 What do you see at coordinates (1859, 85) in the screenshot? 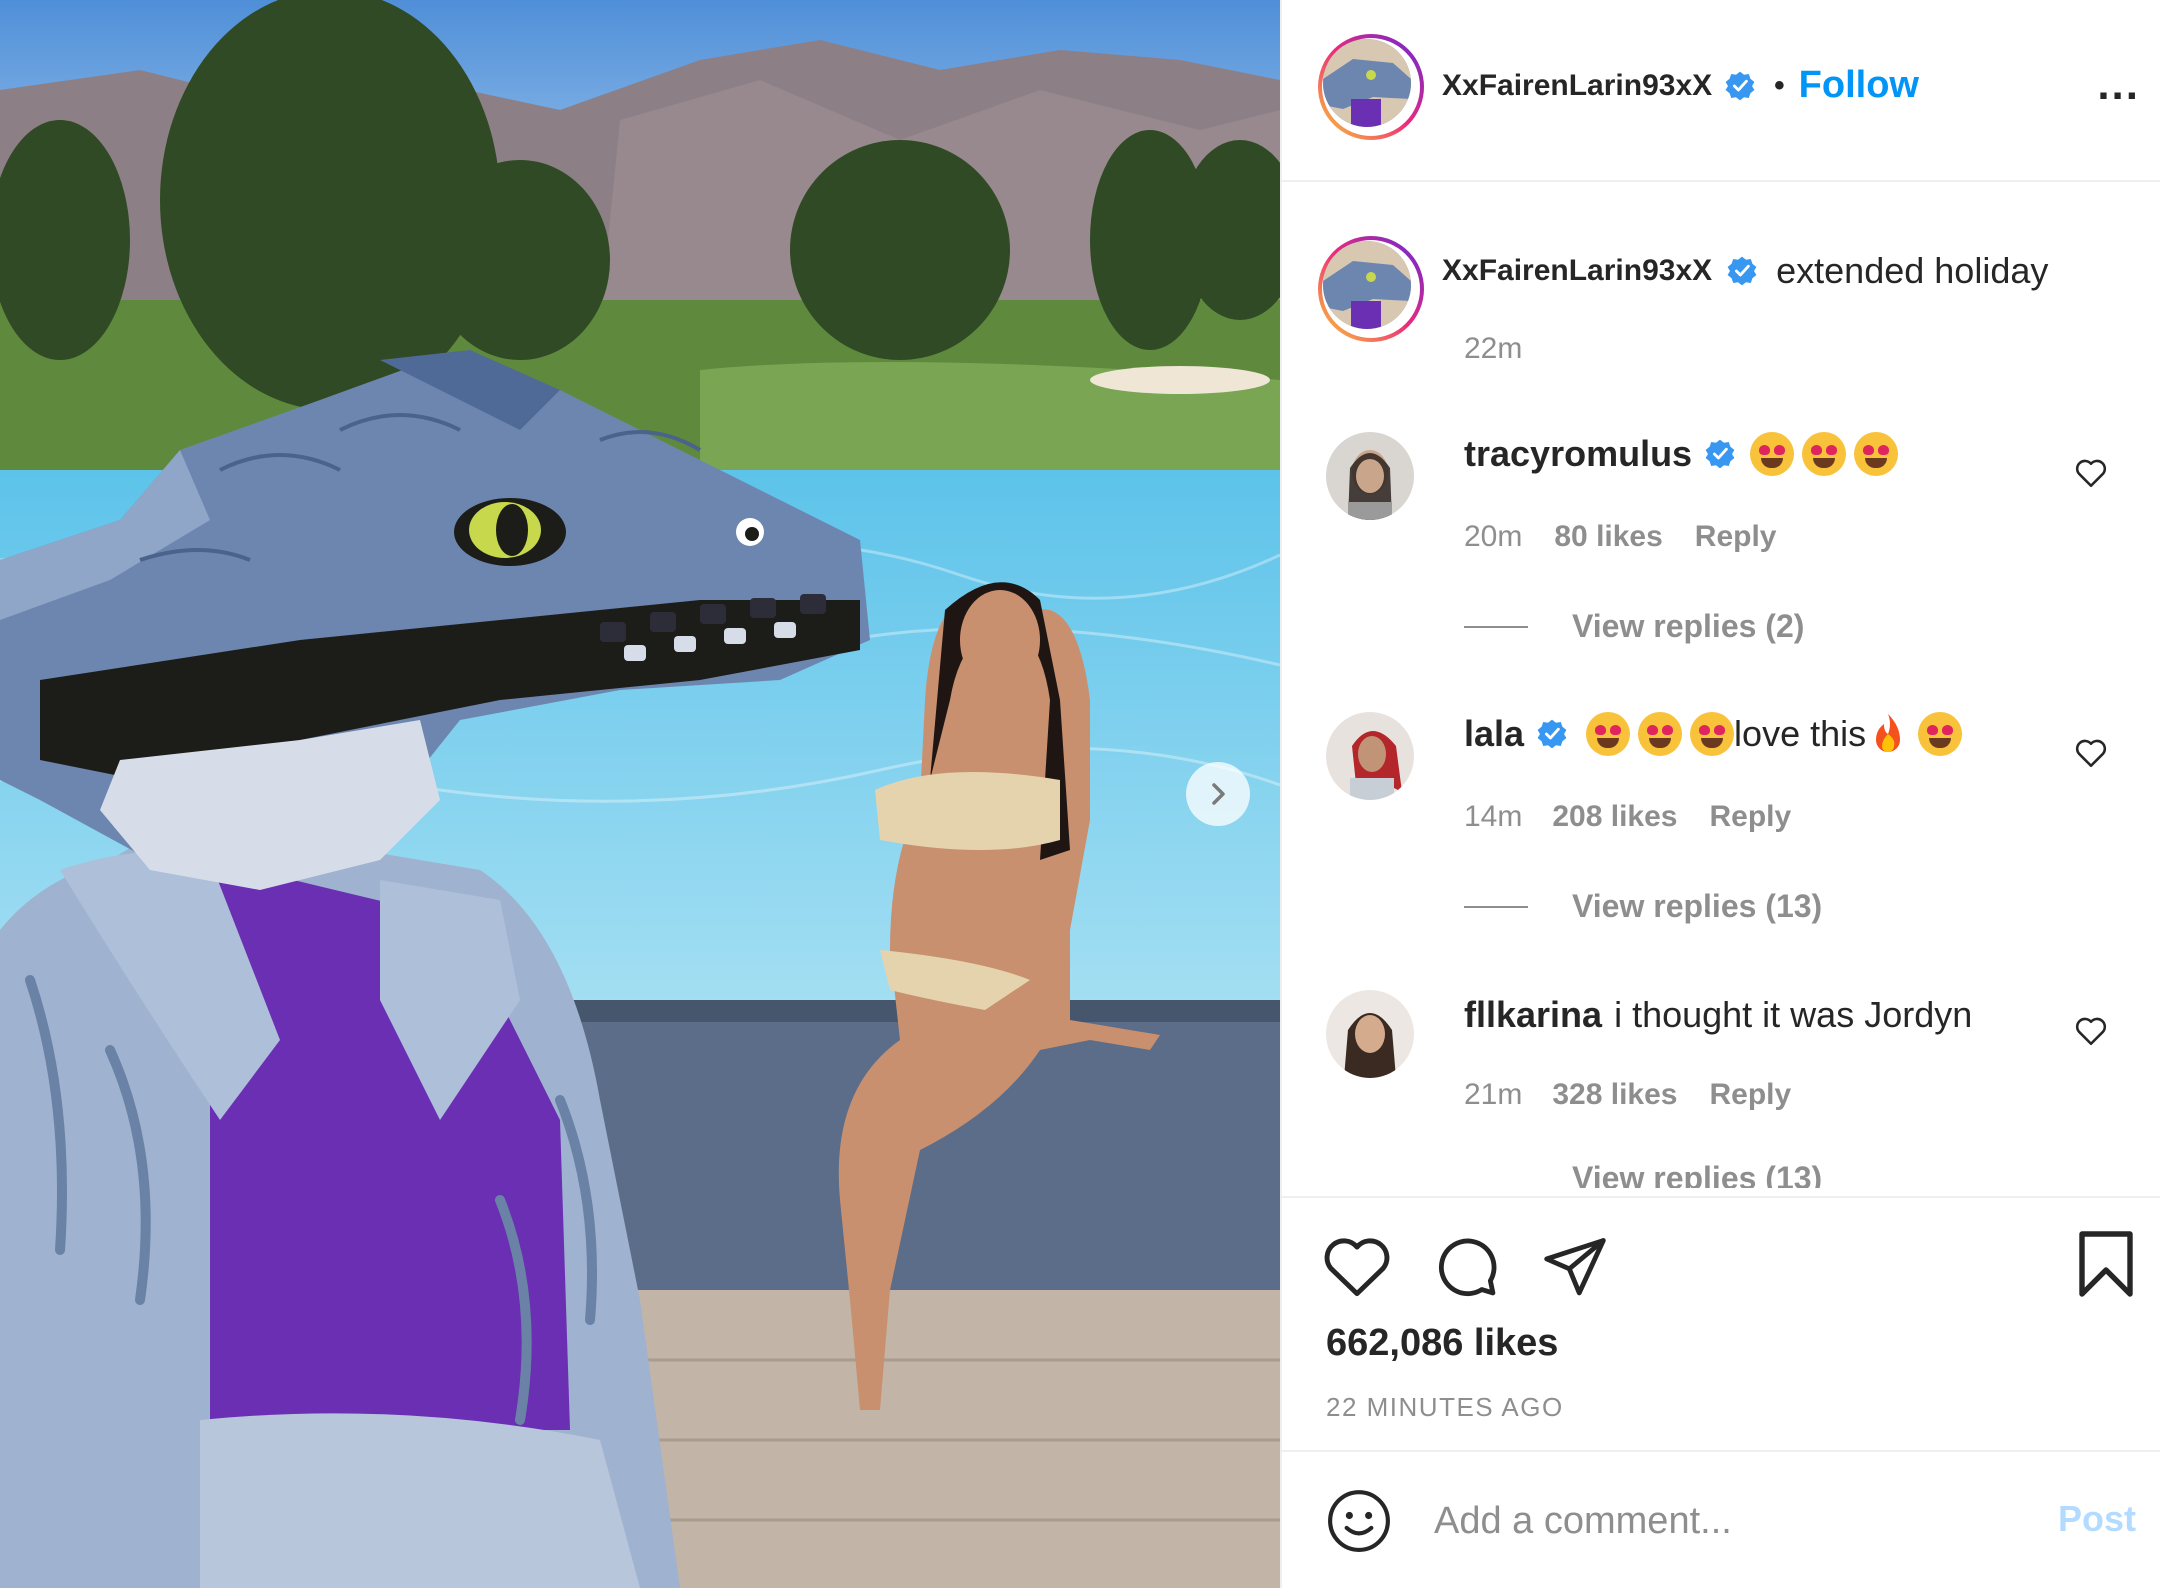
I see `follow-button: Follow` at bounding box center [1859, 85].